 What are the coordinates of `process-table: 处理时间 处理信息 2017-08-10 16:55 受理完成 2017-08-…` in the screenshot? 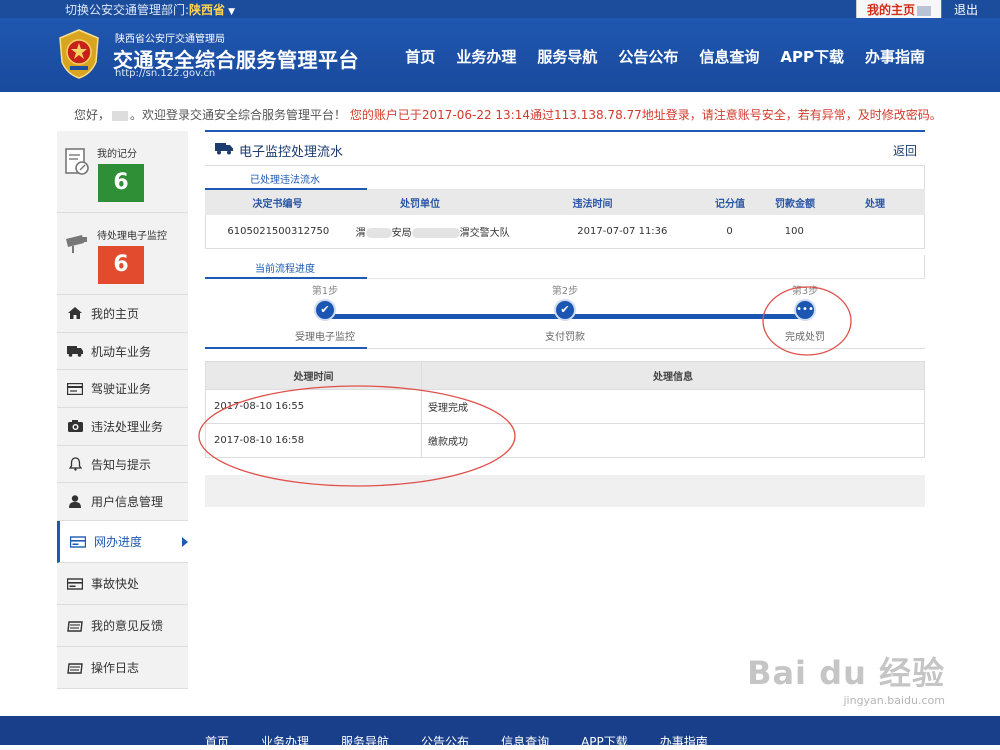 It's located at (565, 409).